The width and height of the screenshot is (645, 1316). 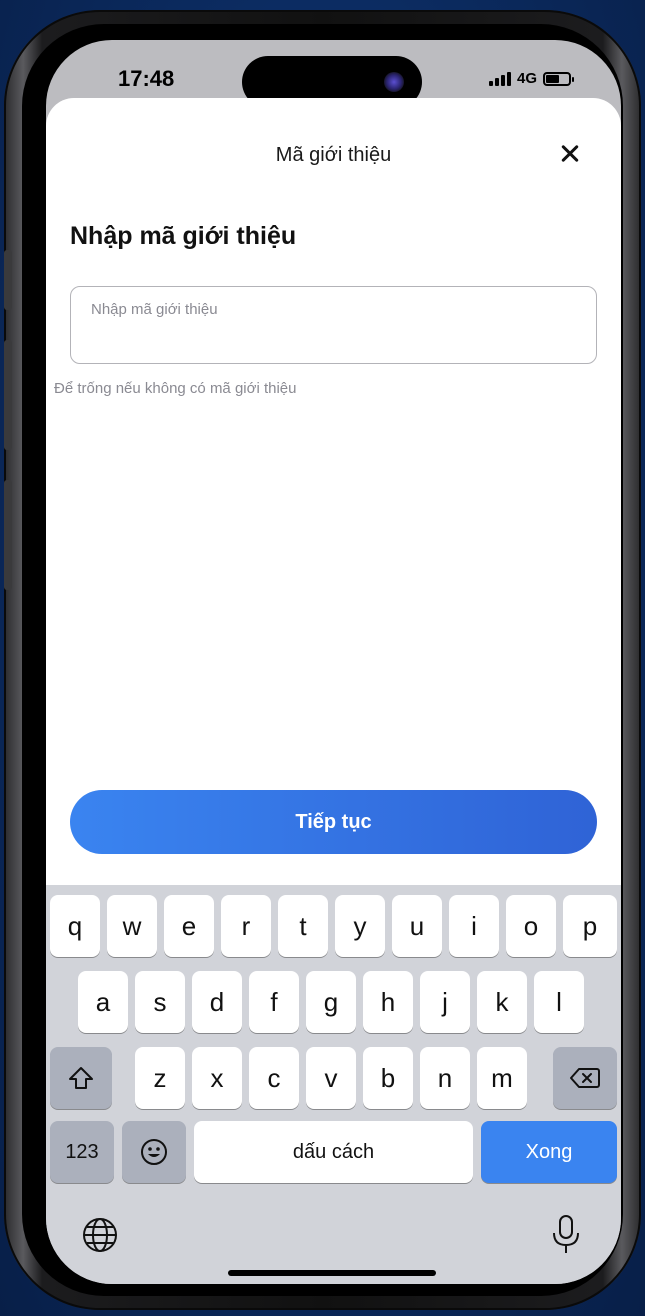 I want to click on shift-icon, so click(x=81, y=1078).